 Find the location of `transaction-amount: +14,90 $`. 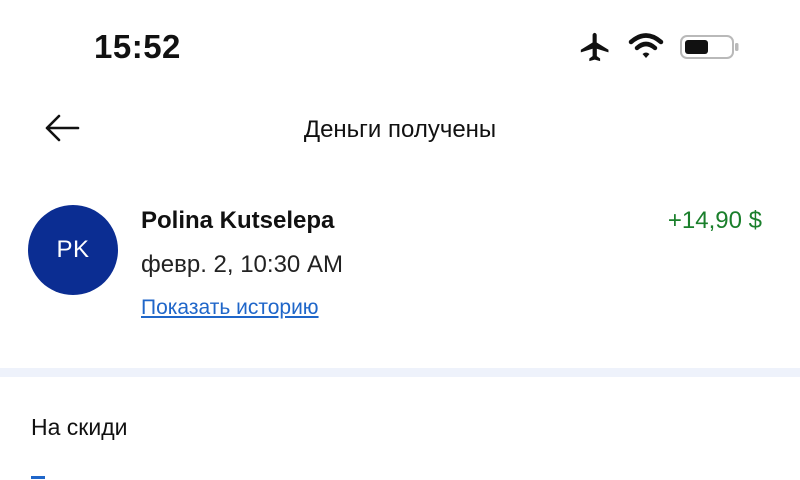

transaction-amount: +14,90 $ is located at coordinates (714, 220).